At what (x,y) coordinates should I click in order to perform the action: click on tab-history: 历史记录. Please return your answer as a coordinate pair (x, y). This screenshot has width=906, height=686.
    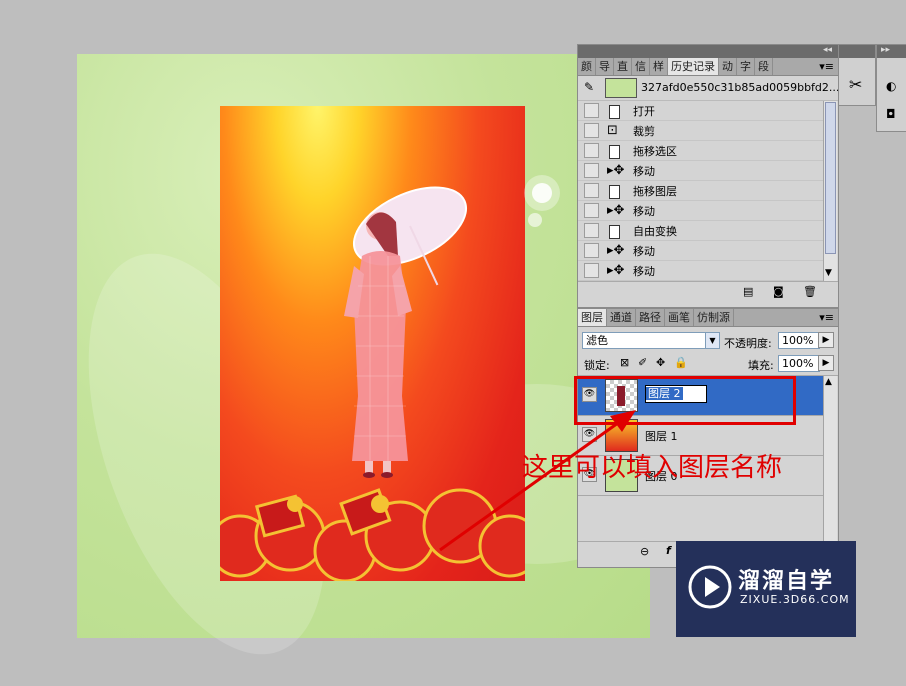
    Looking at the image, I should click on (693, 66).